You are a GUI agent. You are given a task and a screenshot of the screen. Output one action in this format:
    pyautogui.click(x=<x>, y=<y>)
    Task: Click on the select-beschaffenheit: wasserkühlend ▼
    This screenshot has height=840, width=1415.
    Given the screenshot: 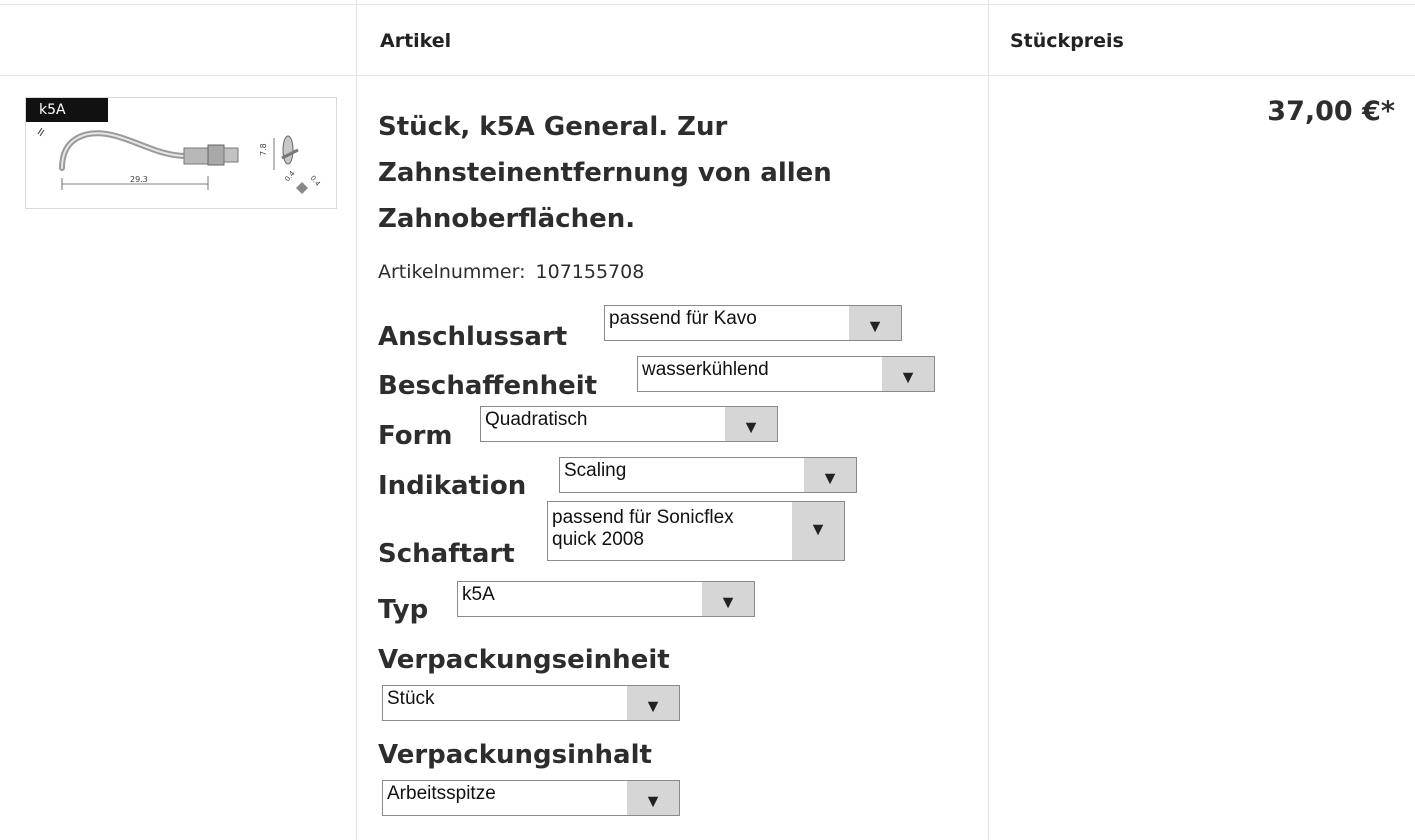 What is the action you would take?
    pyautogui.click(x=786, y=374)
    